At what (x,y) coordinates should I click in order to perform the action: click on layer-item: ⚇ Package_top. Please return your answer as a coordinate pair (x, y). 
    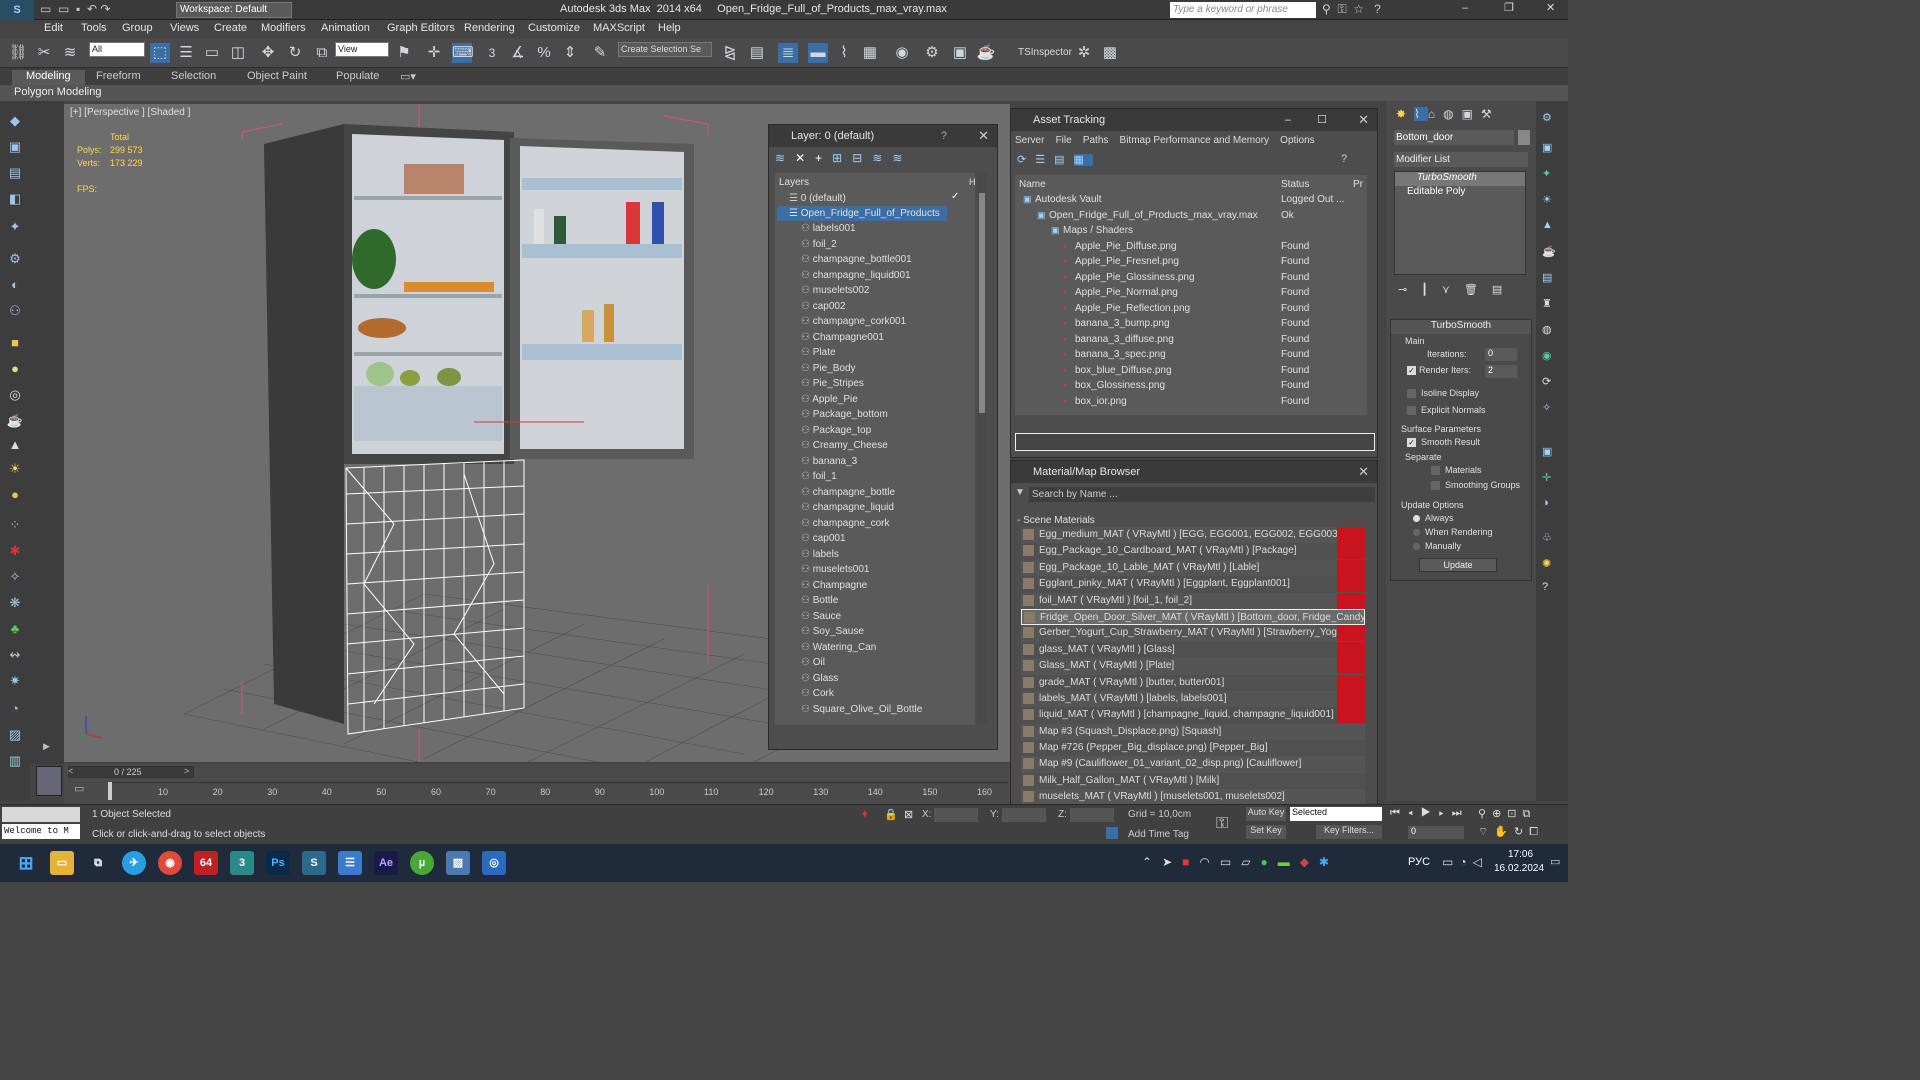
    Looking at the image, I should click on (836, 430).